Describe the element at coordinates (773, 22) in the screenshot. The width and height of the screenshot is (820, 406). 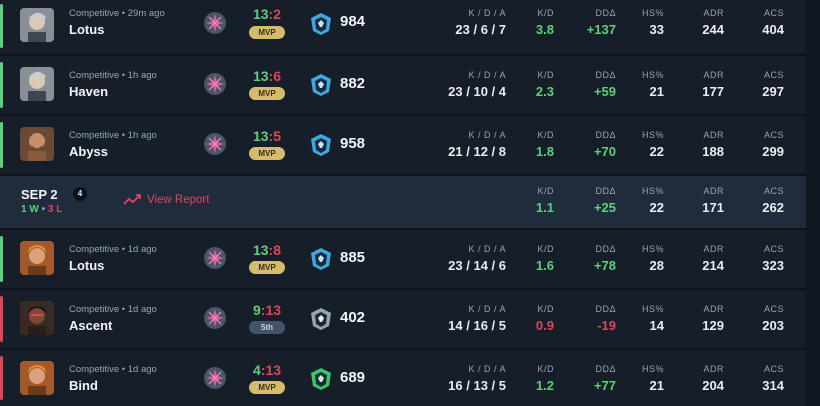
I see `acs-stat: ACS 404` at that location.